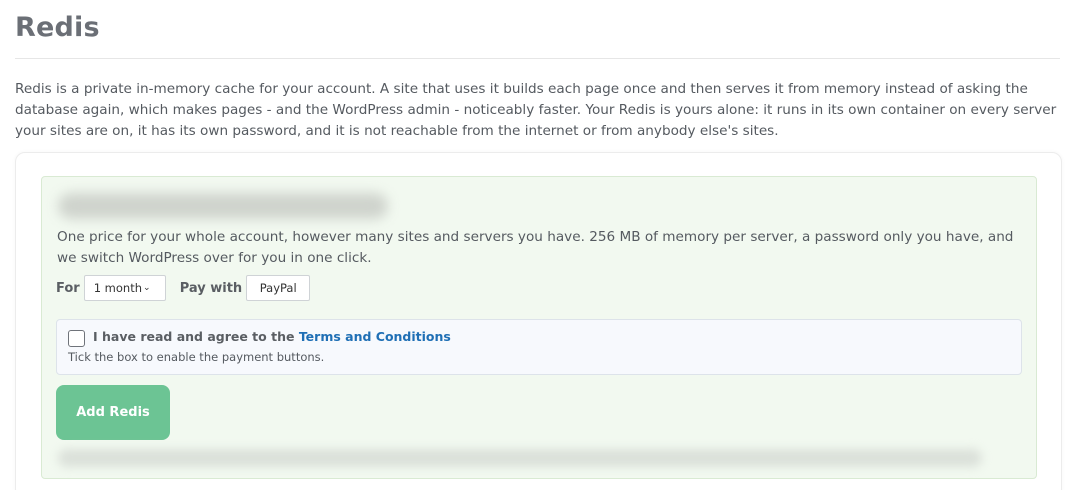 Image resolution: width=1075 pixels, height=490 pixels. What do you see at coordinates (223, 206) in the screenshot?
I see `blurred-offer-heading` at bounding box center [223, 206].